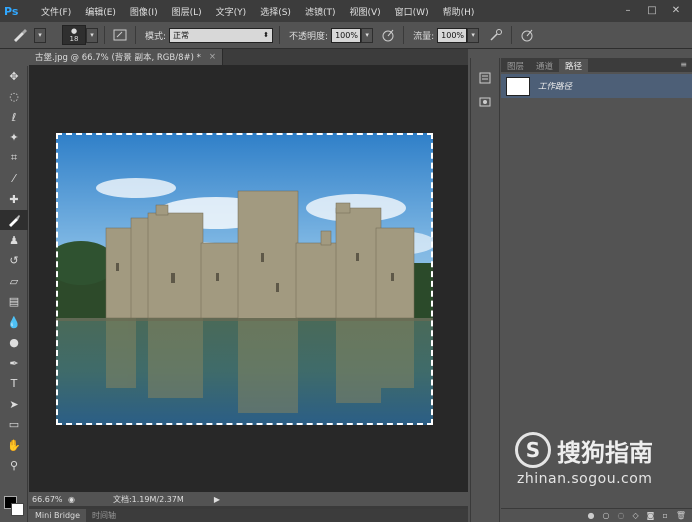  I want to click on sogou-watermark: S 搜狗指南 zhinan.sogou.com, so click(584, 459).